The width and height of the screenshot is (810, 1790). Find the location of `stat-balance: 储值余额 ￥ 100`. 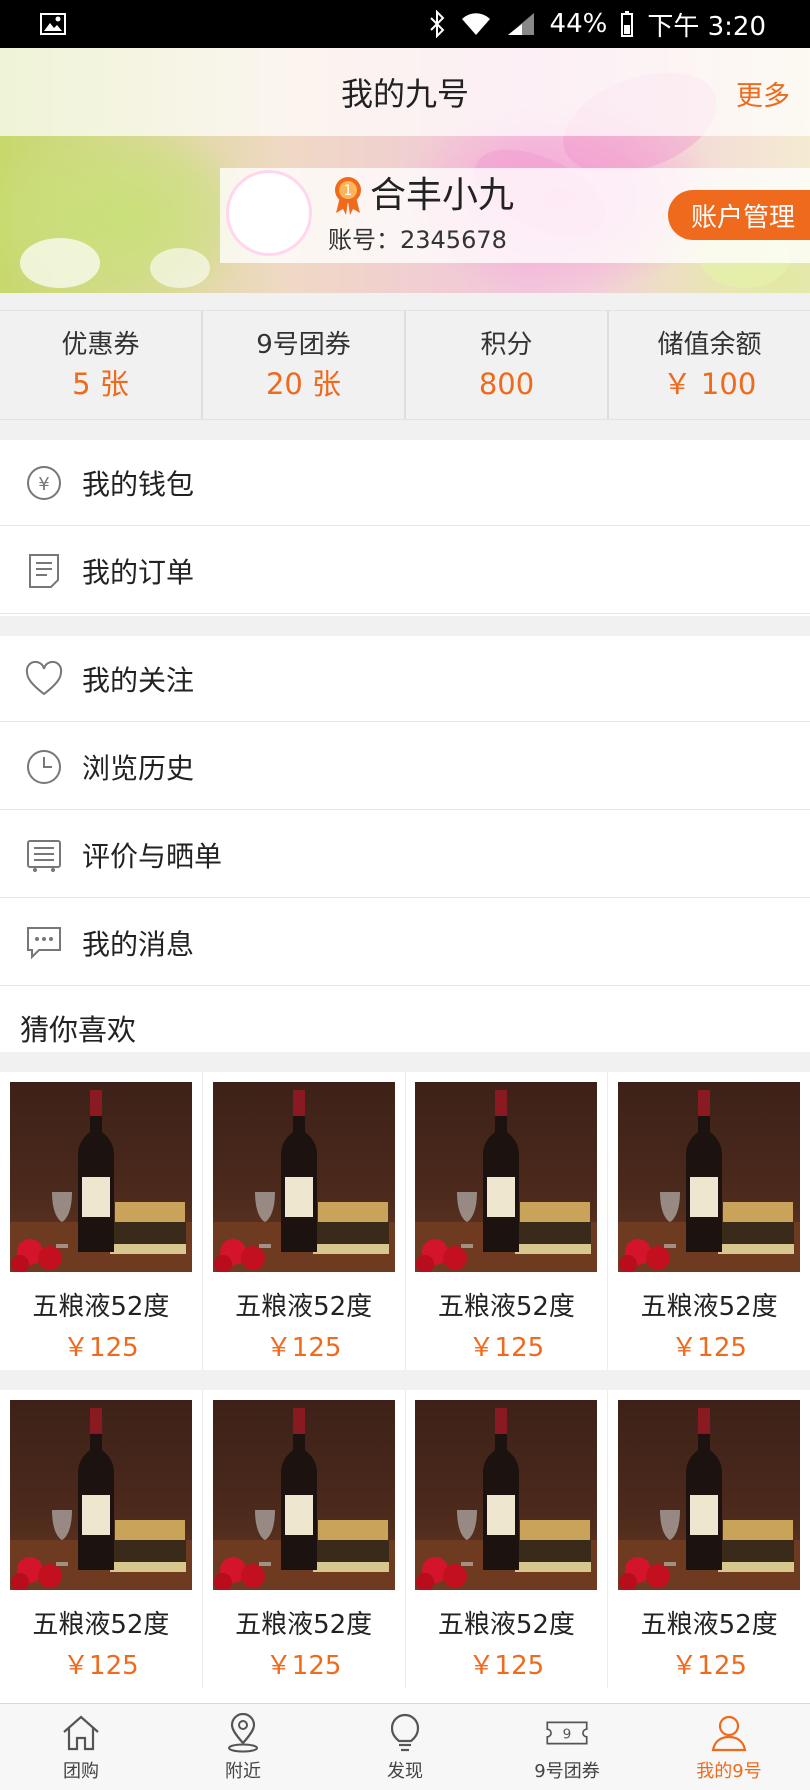

stat-balance: 储值余额 ￥ 100 is located at coordinates (709, 365).